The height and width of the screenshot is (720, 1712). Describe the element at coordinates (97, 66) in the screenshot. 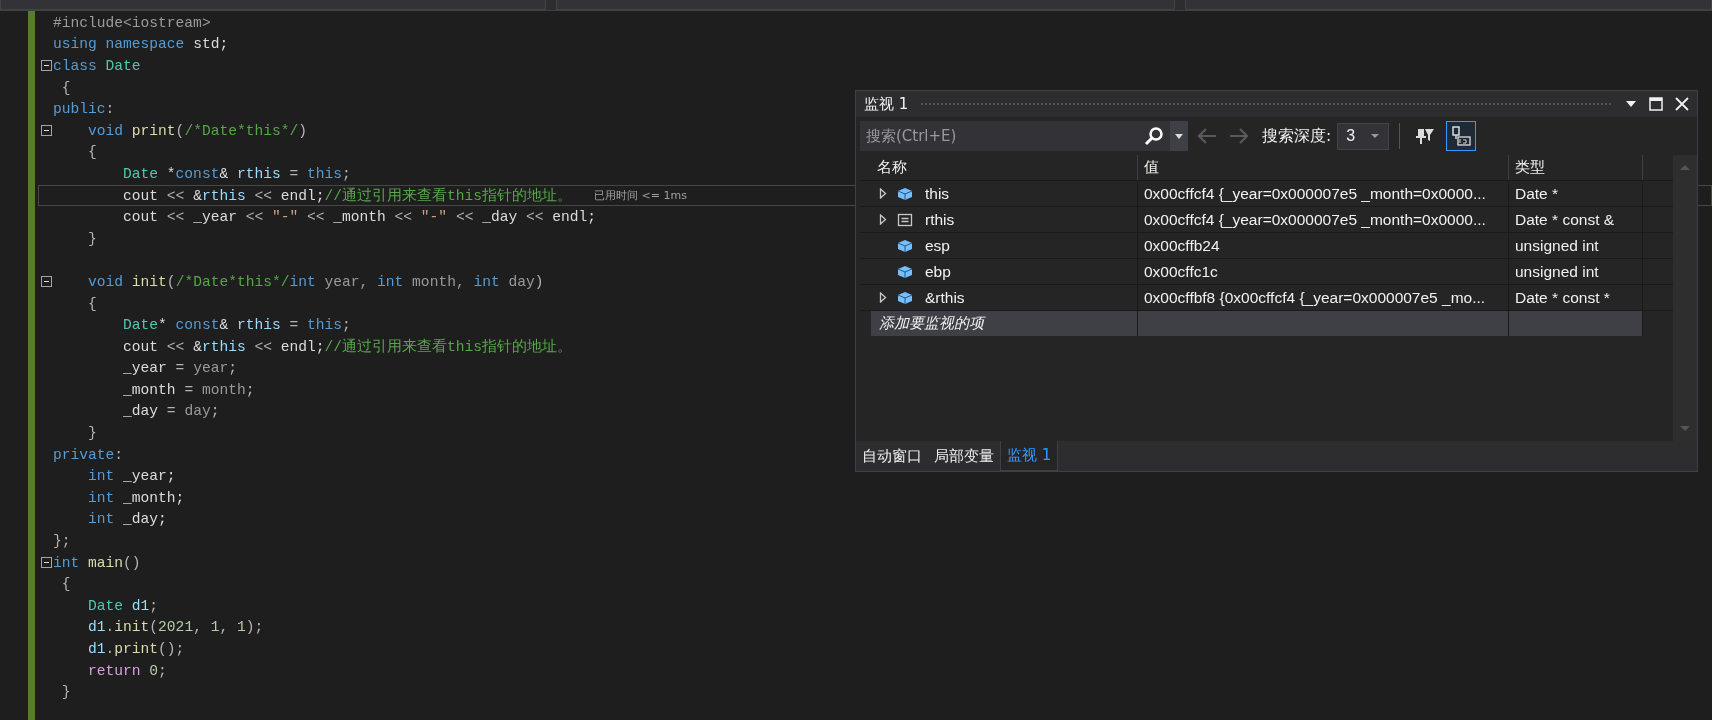

I see `code-line: class Date` at that location.